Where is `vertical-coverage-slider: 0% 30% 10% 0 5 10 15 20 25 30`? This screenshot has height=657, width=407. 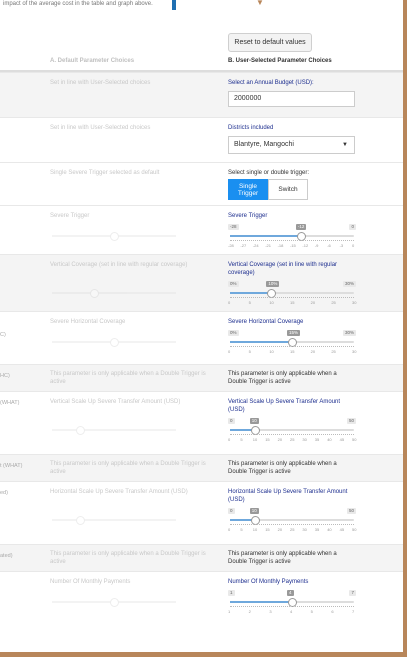 vertical-coverage-slider: 0% 30% 10% 0 5 10 15 20 25 30 is located at coordinates (292, 294).